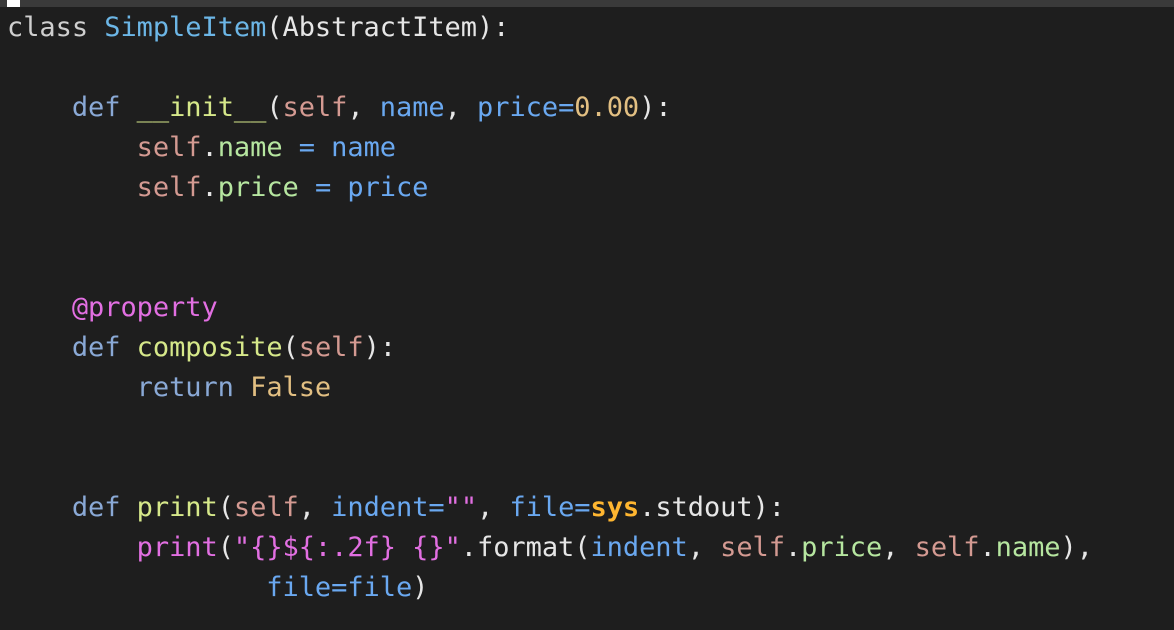 This screenshot has width=1174, height=630. Describe the element at coordinates (420, 587) in the screenshot. I see `code-token: )` at that location.